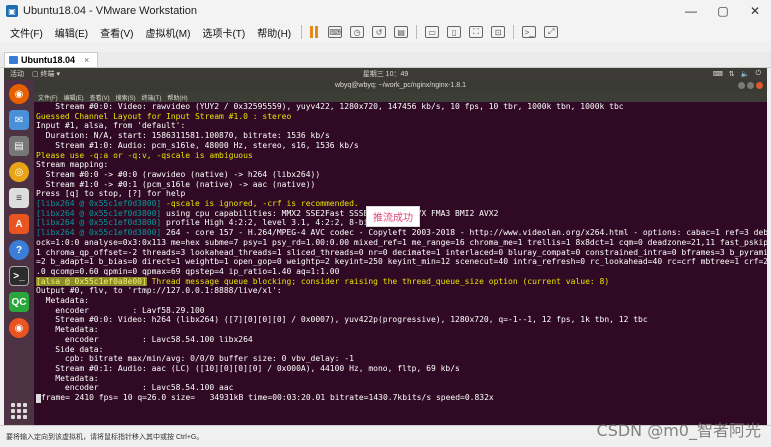 The width and height of the screenshot is (771, 447). Describe the element at coordinates (19, 411) in the screenshot. I see `show-applications-icon` at that location.